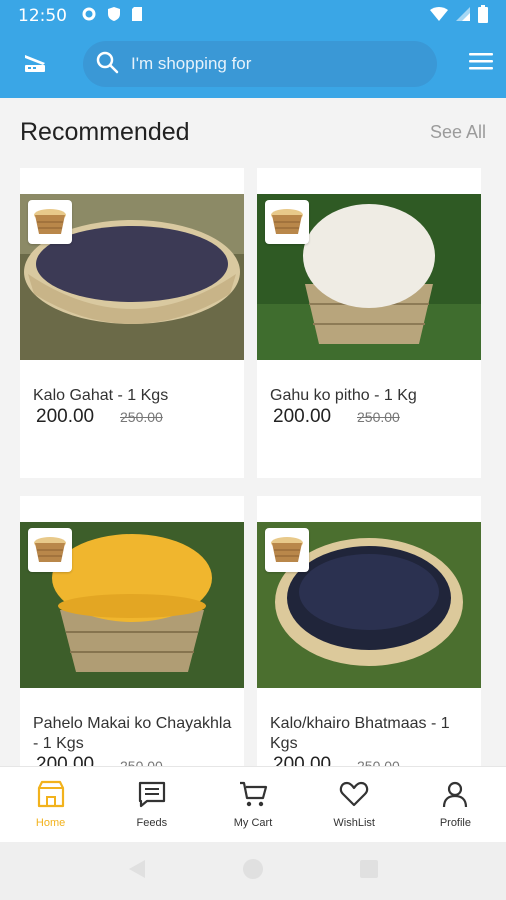 Image resolution: width=506 pixels, height=900 pixels. I want to click on nav-feeds-label: Feeds, so click(152, 823).